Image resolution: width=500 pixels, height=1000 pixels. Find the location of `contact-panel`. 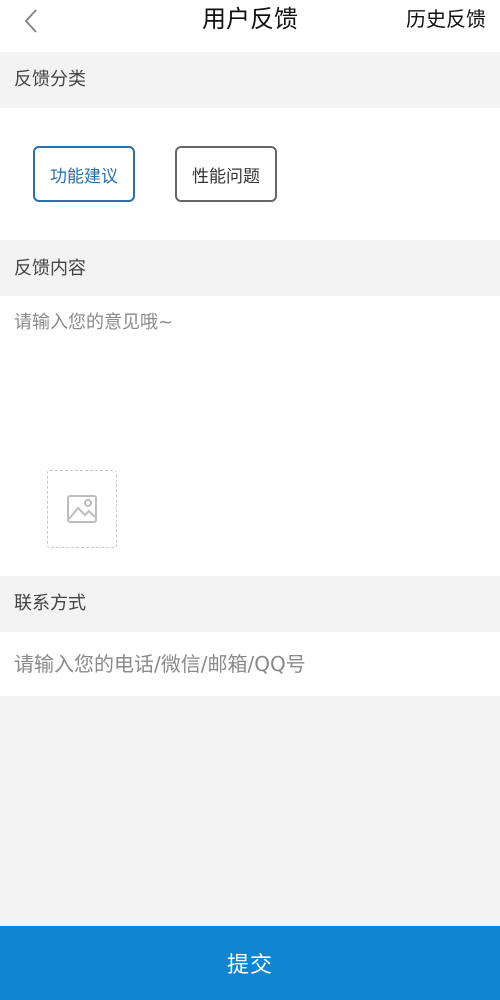

contact-panel is located at coordinates (250, 664).